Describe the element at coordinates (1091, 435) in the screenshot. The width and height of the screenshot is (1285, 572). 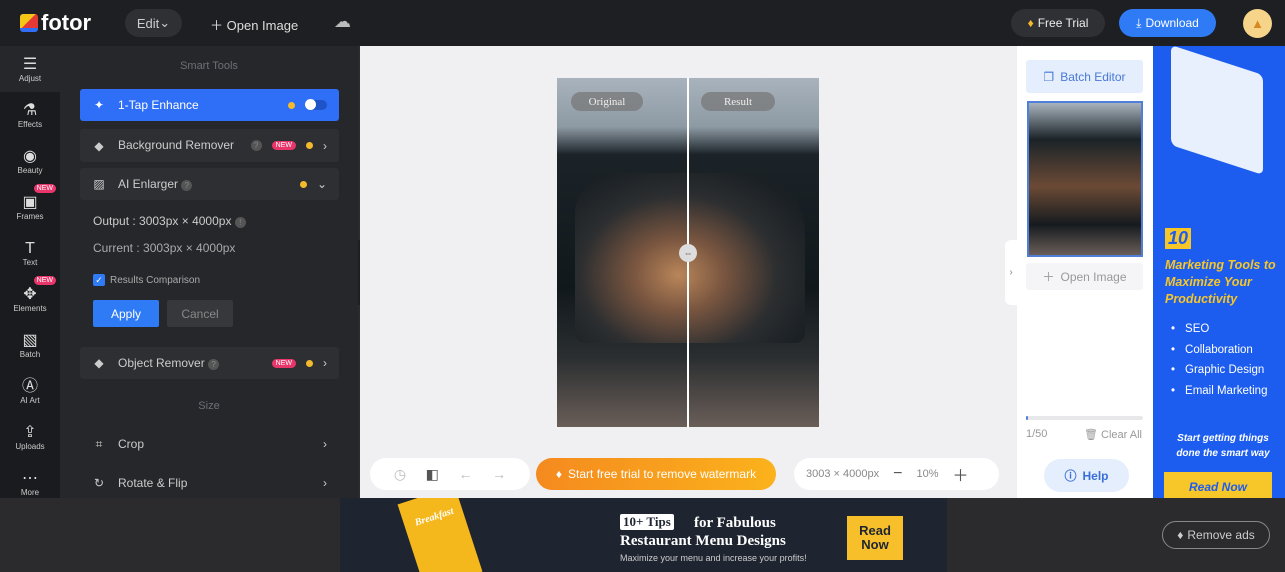
I see `trash-icon: 🗑` at that location.